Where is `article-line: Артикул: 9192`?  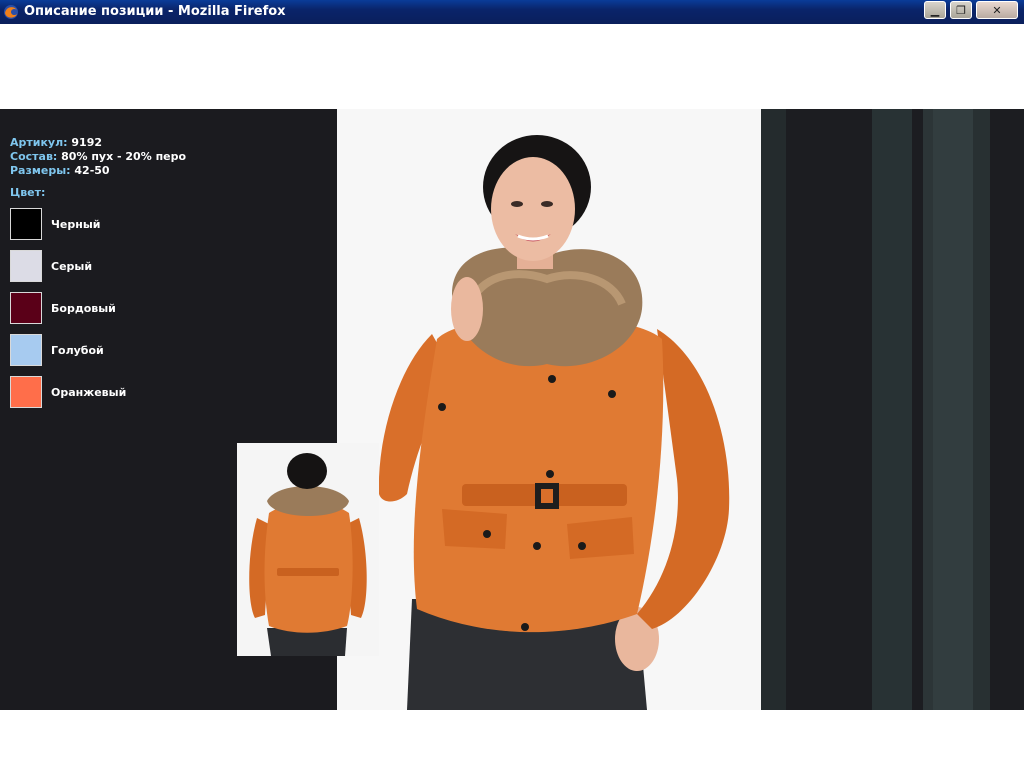
article-line: Артикул: 9192 is located at coordinates (98, 143).